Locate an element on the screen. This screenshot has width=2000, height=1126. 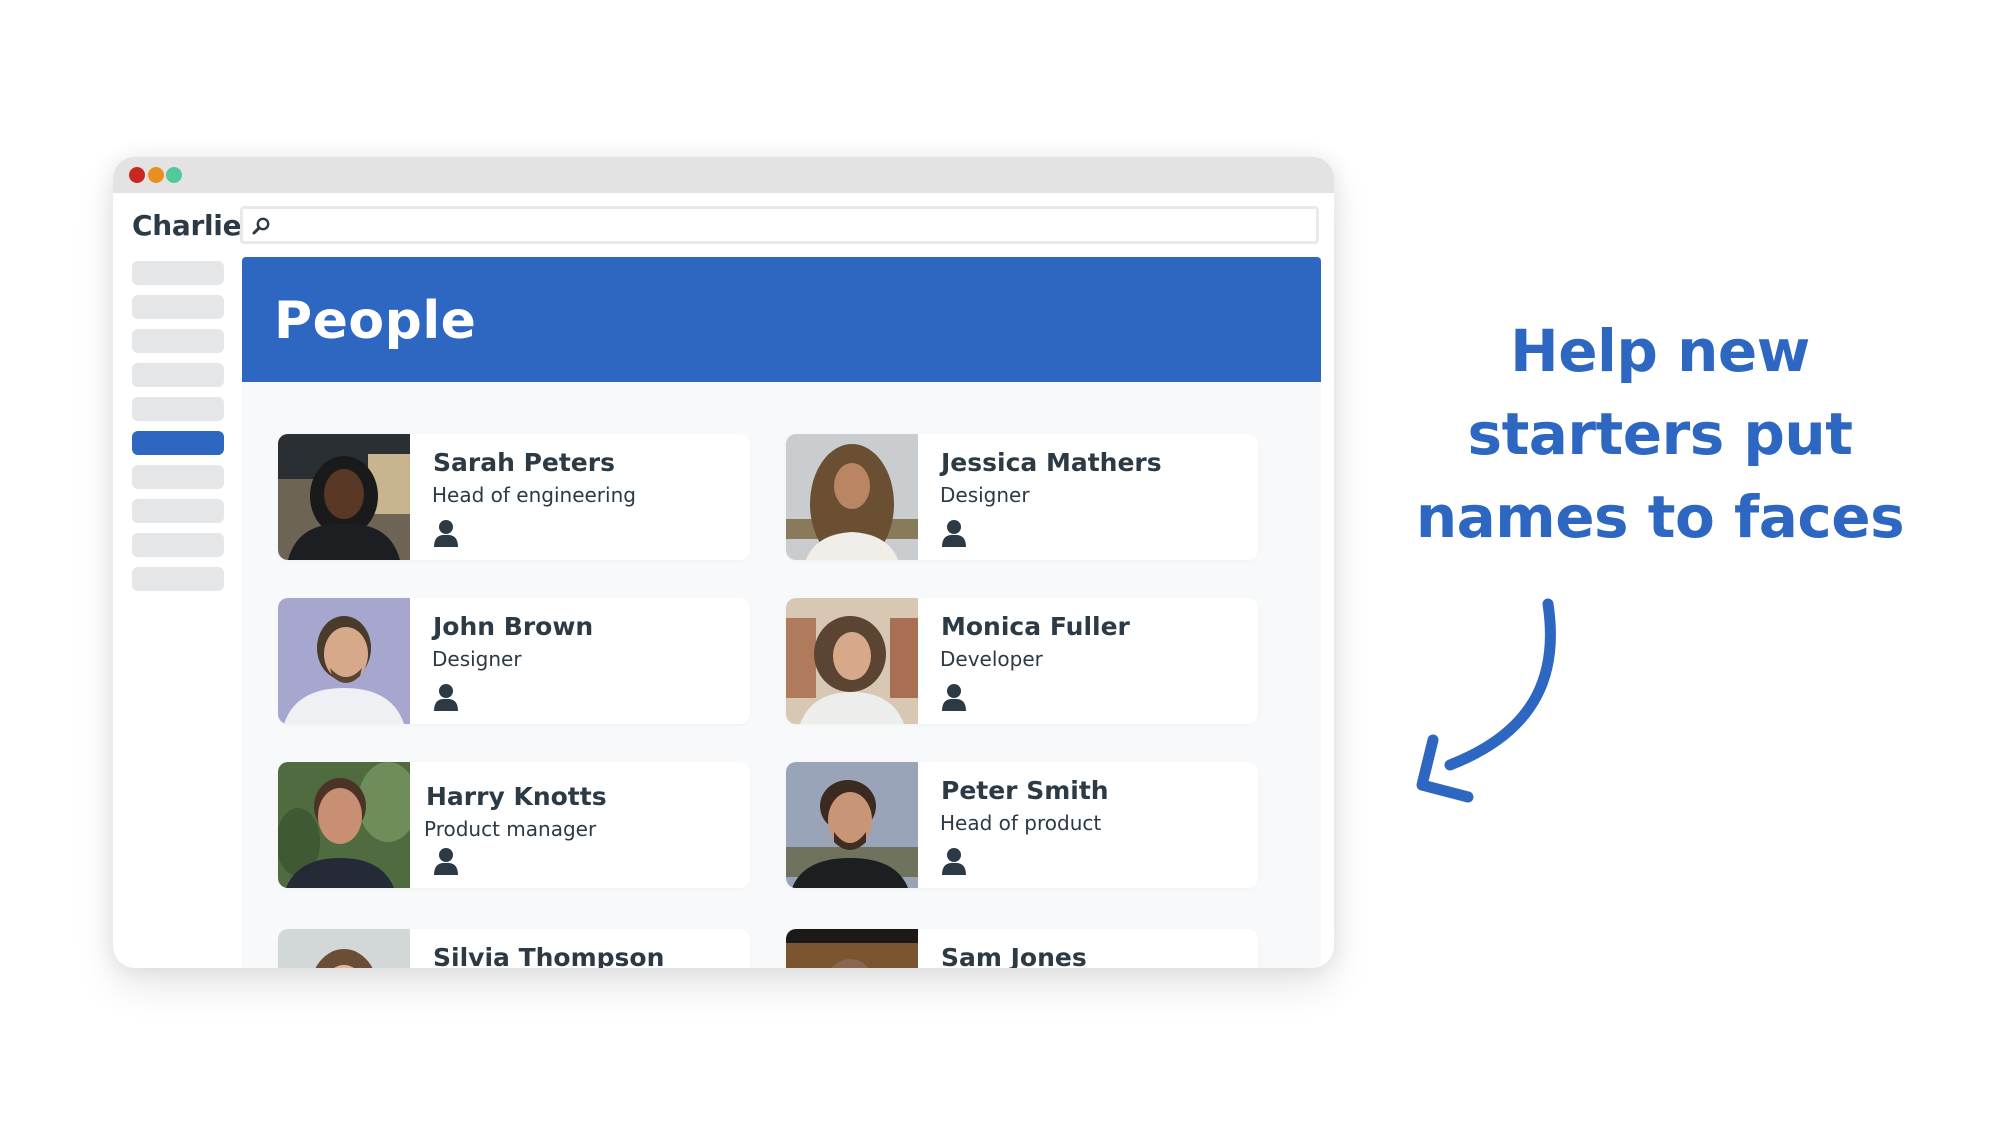
search-field is located at coordinates (796, 226).